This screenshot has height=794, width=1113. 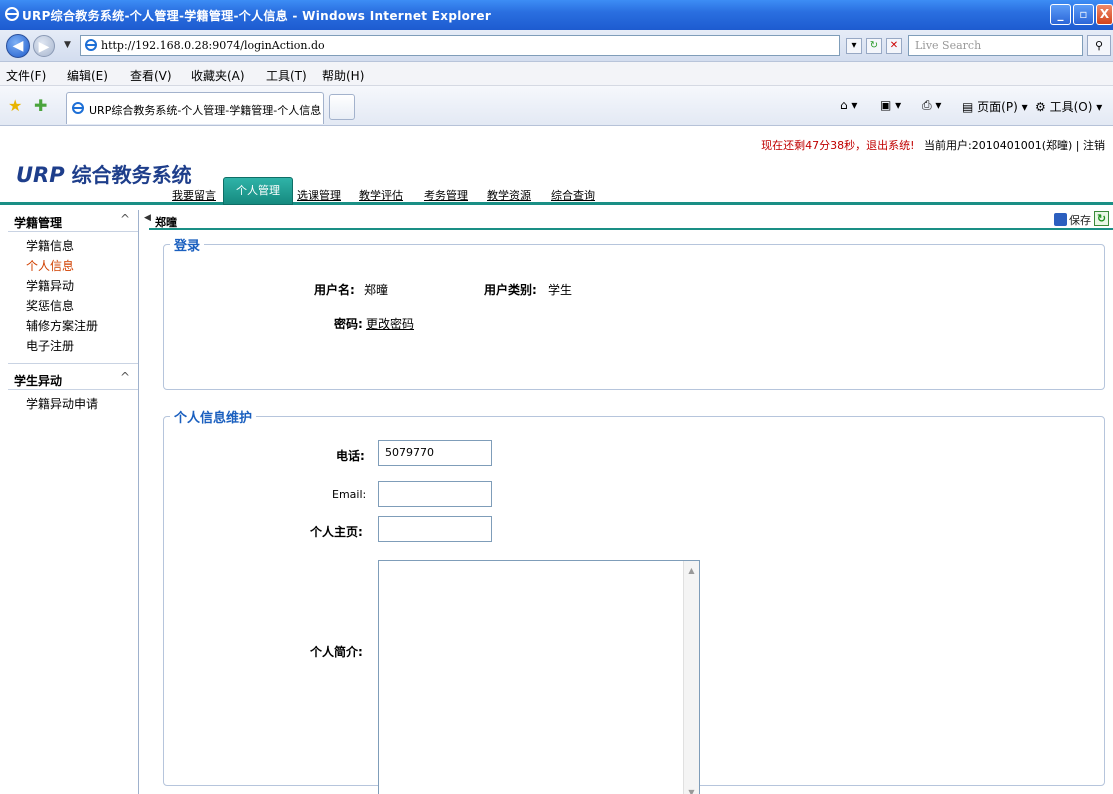 What do you see at coordinates (18, 46) in the screenshot?
I see `back-button: ◀` at bounding box center [18, 46].